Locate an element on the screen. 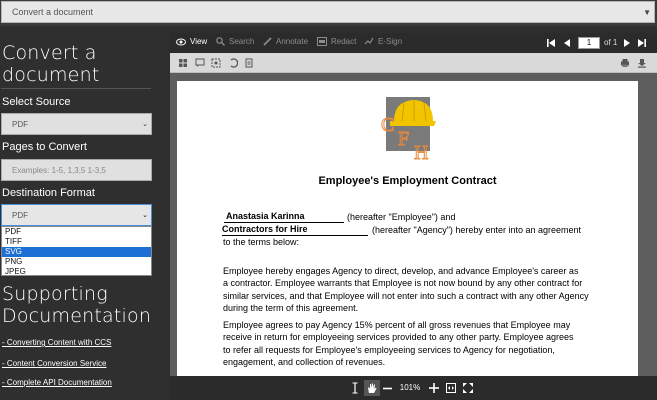  select-source-label: Select Source is located at coordinates (36, 102).